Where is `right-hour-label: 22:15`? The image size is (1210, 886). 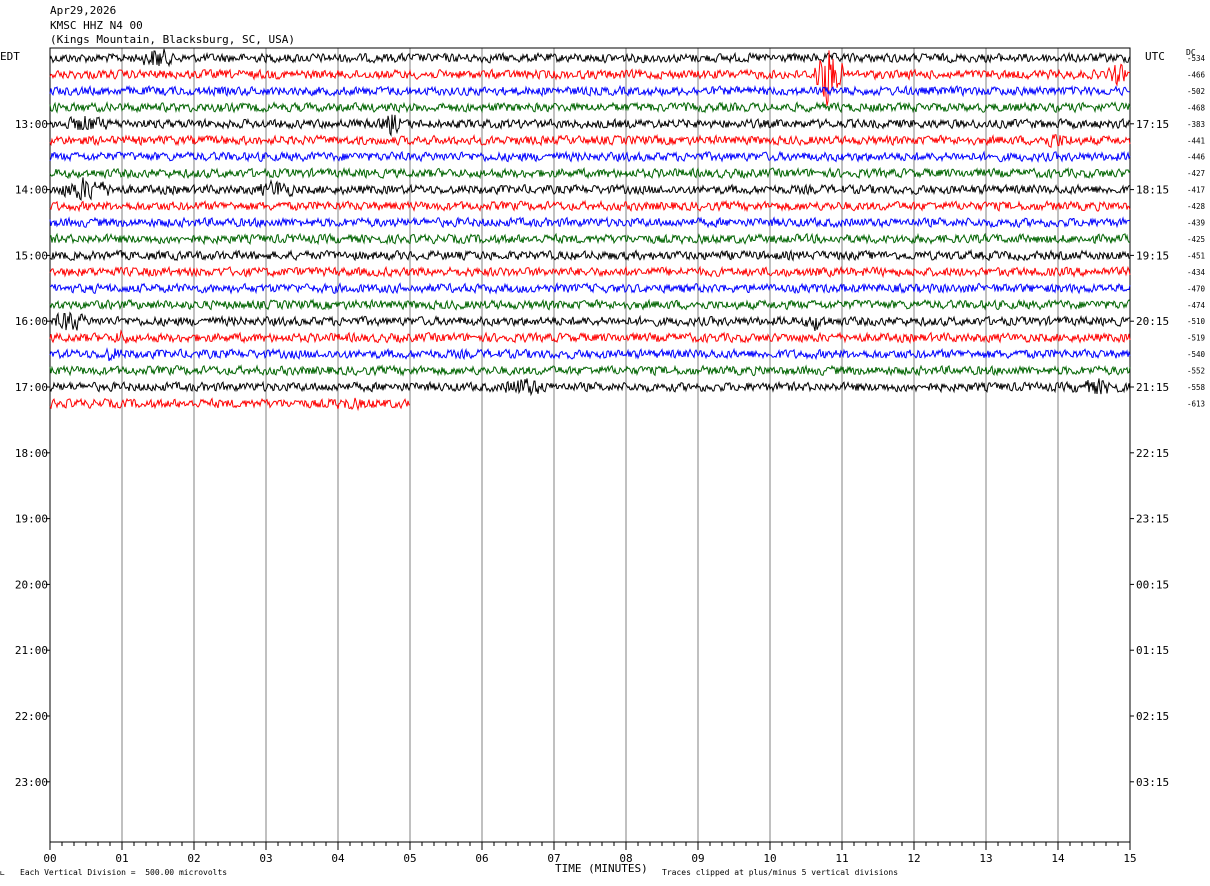 right-hour-label: 22:15 is located at coordinates (1152, 453).